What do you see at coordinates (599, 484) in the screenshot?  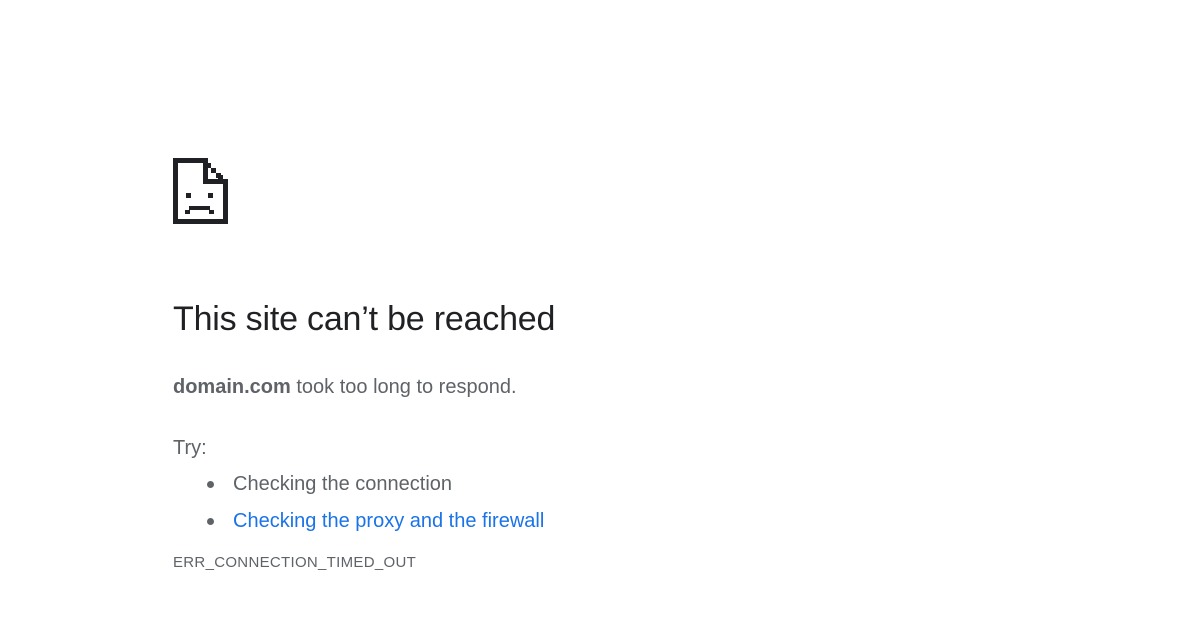 I see `list-item: Checking the connection` at bounding box center [599, 484].